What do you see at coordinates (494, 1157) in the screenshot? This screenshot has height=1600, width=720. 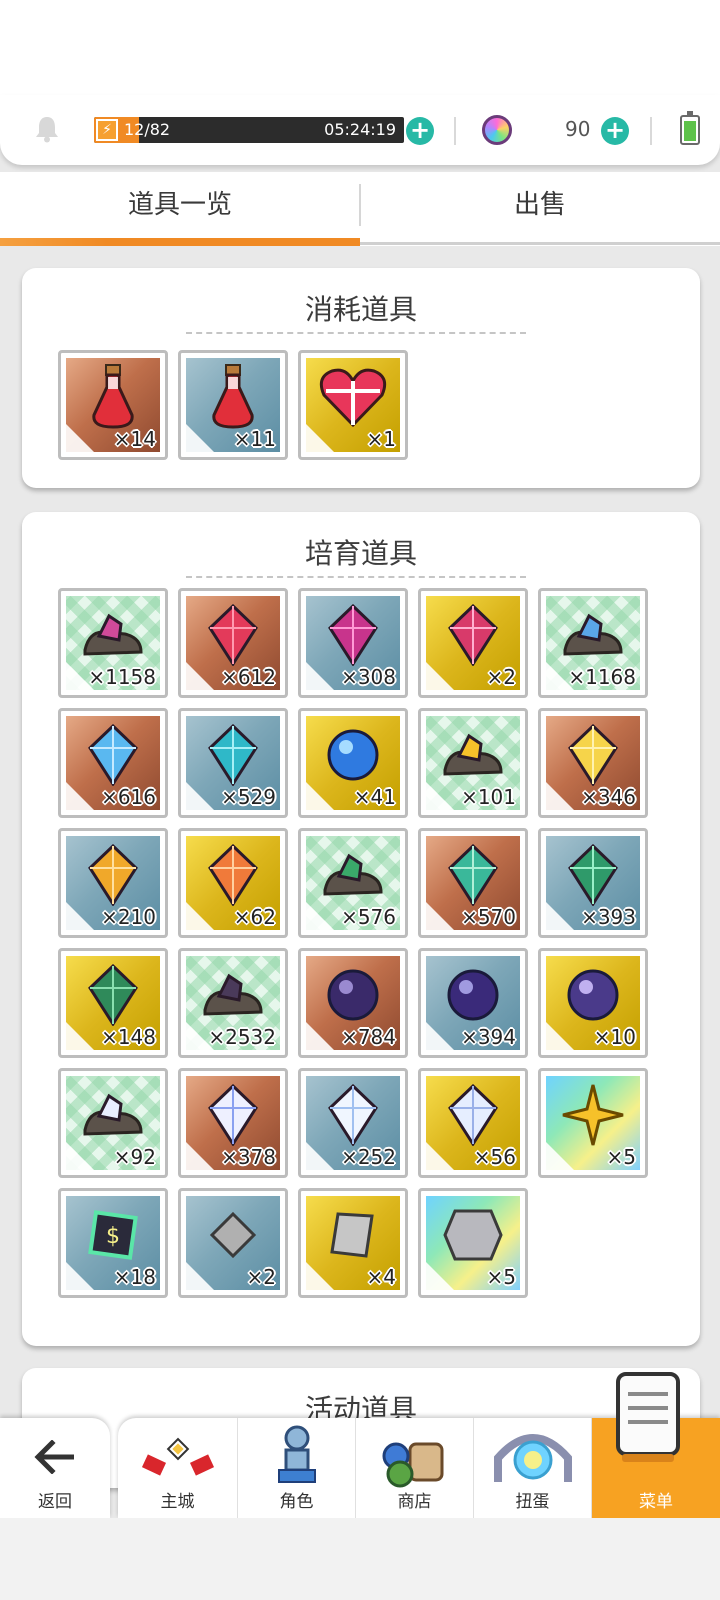 I see `item-quantity: ×56` at bounding box center [494, 1157].